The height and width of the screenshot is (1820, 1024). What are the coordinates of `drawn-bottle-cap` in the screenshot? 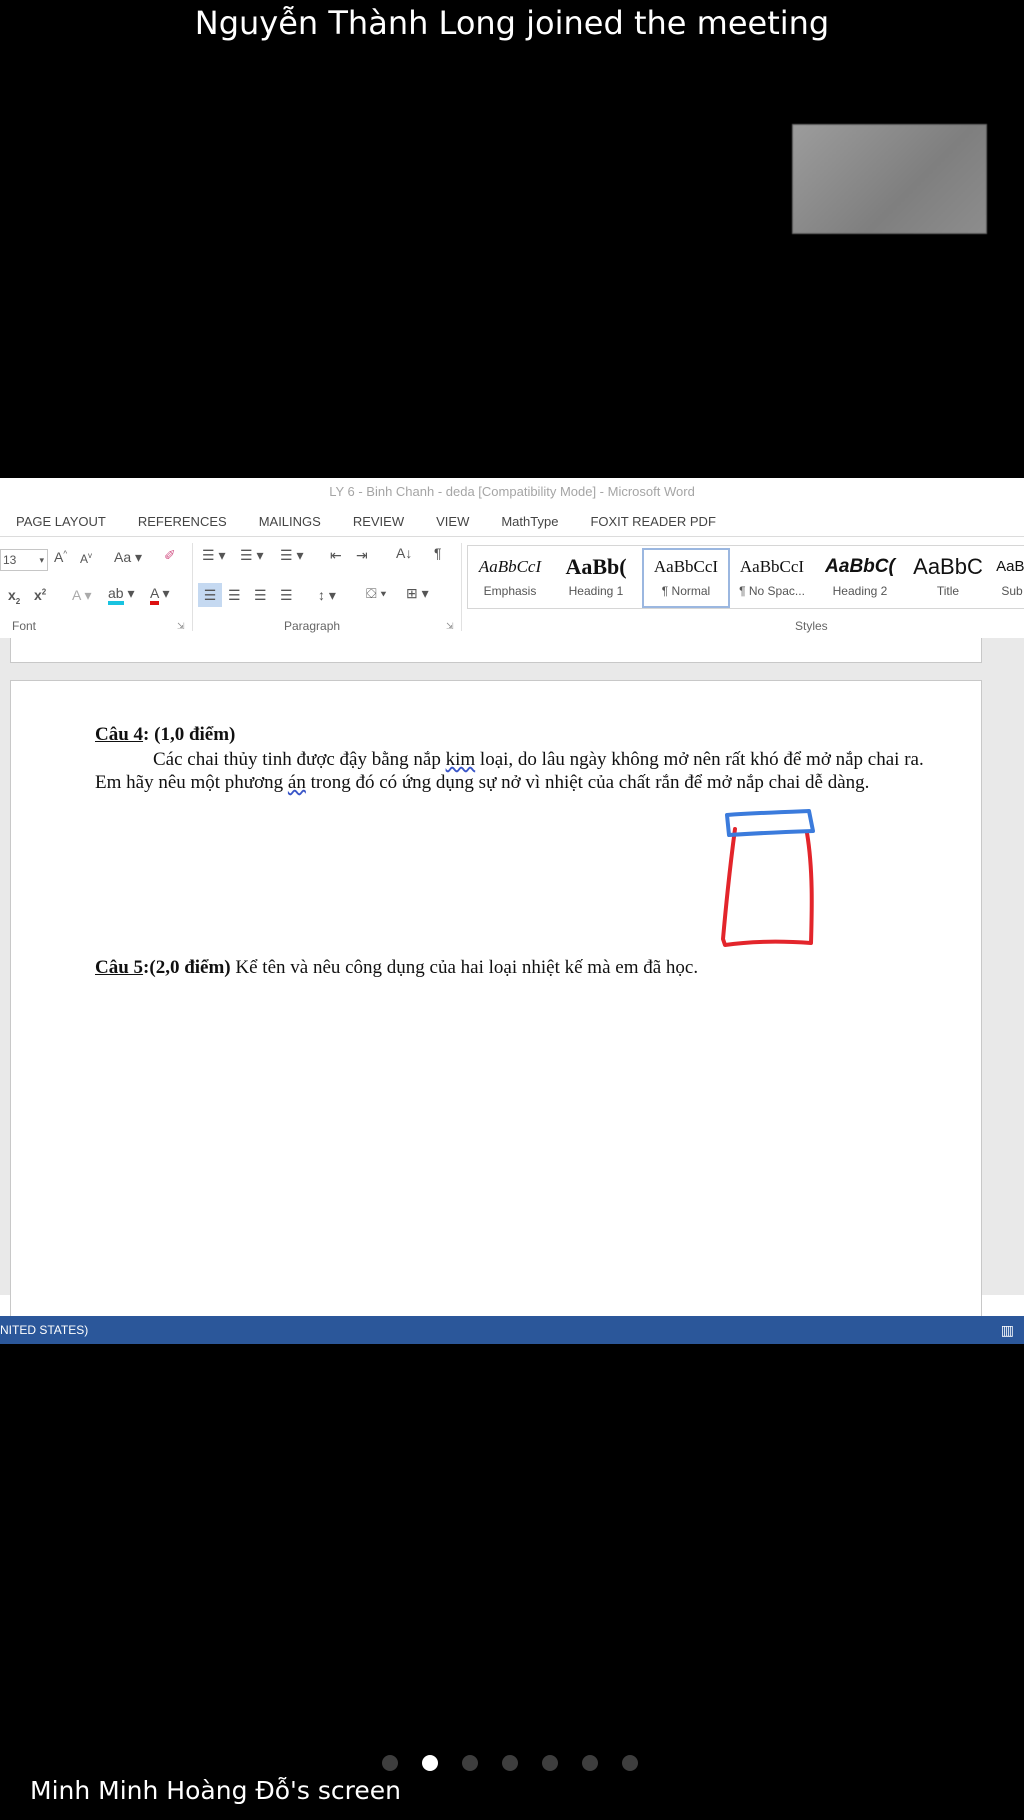 It's located at (770, 823).